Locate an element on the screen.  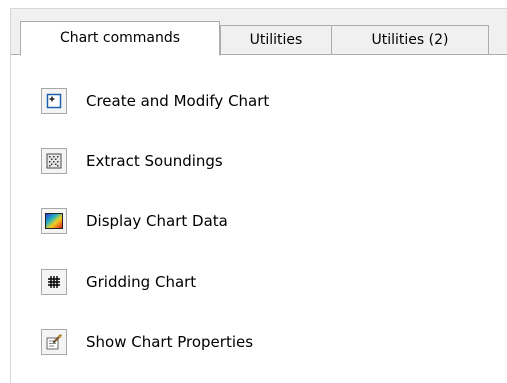
create-chart-icon is located at coordinates (54, 101).